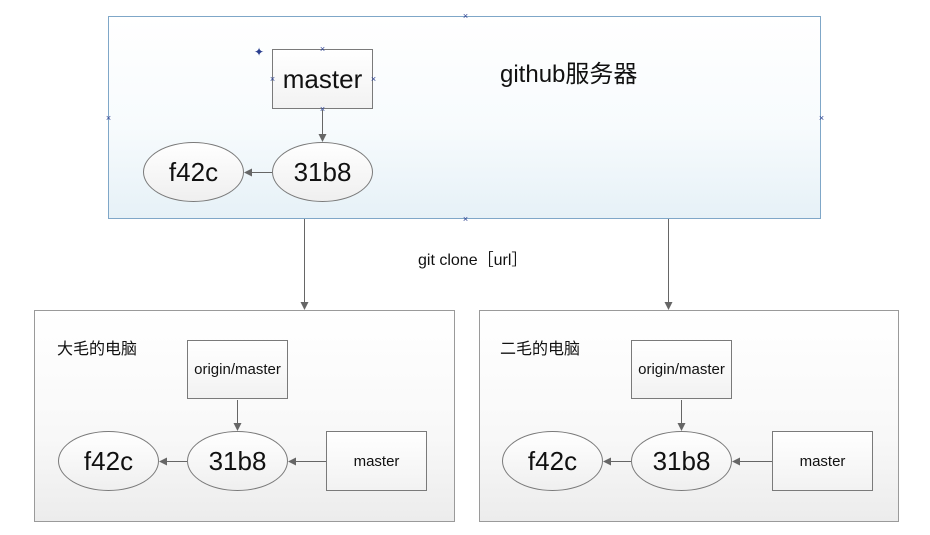 This screenshot has height=535, width=930. What do you see at coordinates (681, 369) in the screenshot?
I see `ermao-origin-master-branch: origin/master` at bounding box center [681, 369].